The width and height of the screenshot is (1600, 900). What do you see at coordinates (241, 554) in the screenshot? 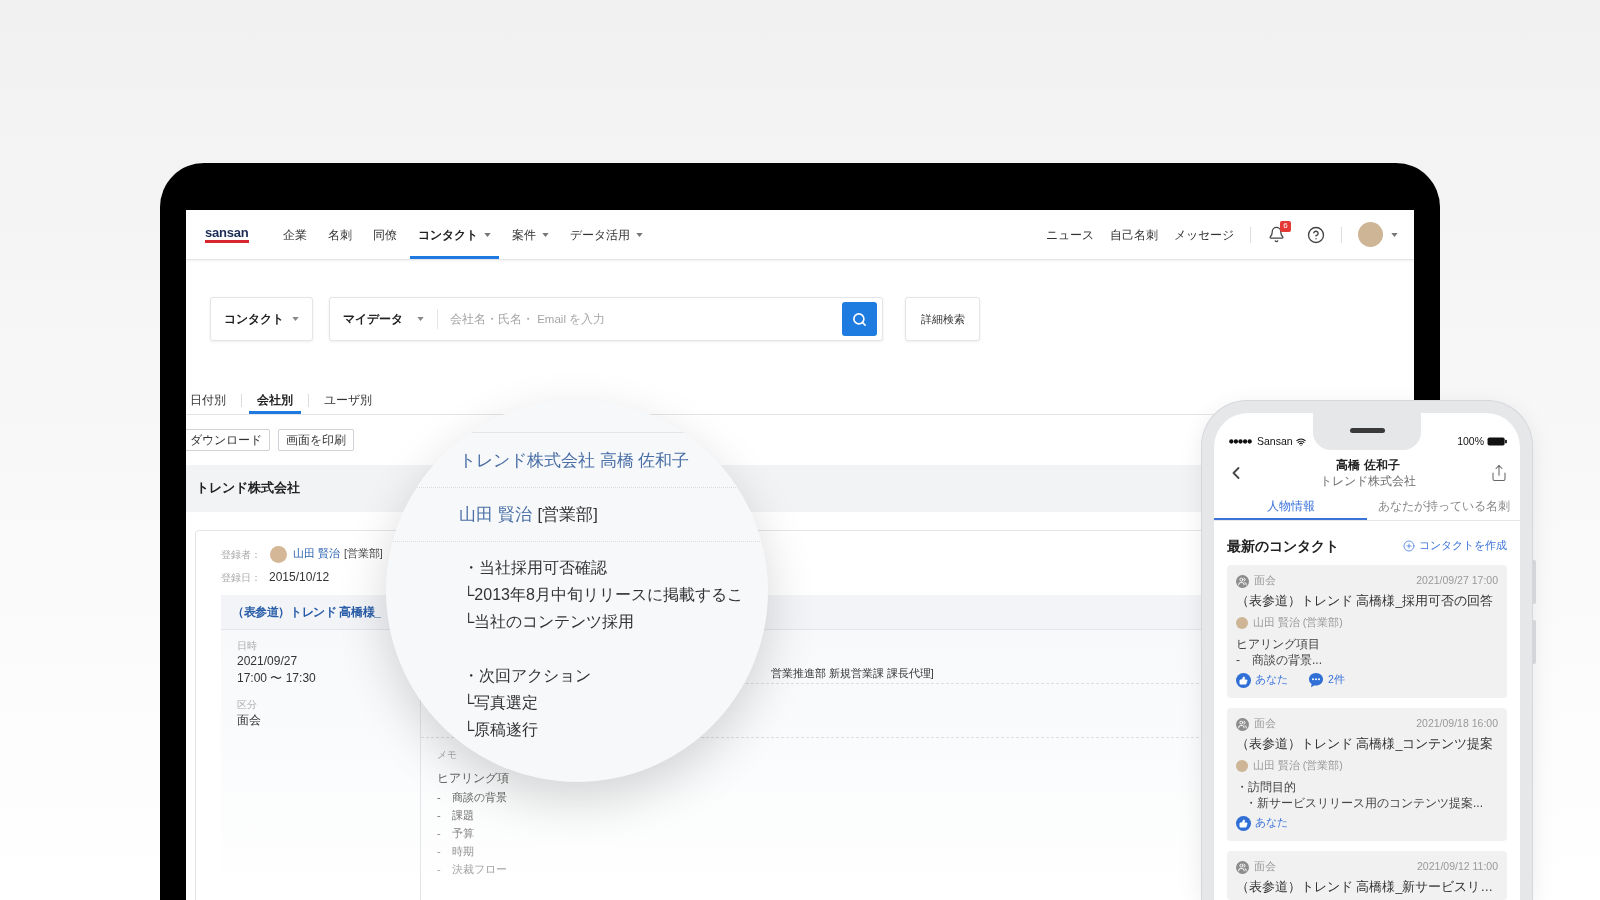
I see `registrant-label: 登録者：` at bounding box center [241, 554].